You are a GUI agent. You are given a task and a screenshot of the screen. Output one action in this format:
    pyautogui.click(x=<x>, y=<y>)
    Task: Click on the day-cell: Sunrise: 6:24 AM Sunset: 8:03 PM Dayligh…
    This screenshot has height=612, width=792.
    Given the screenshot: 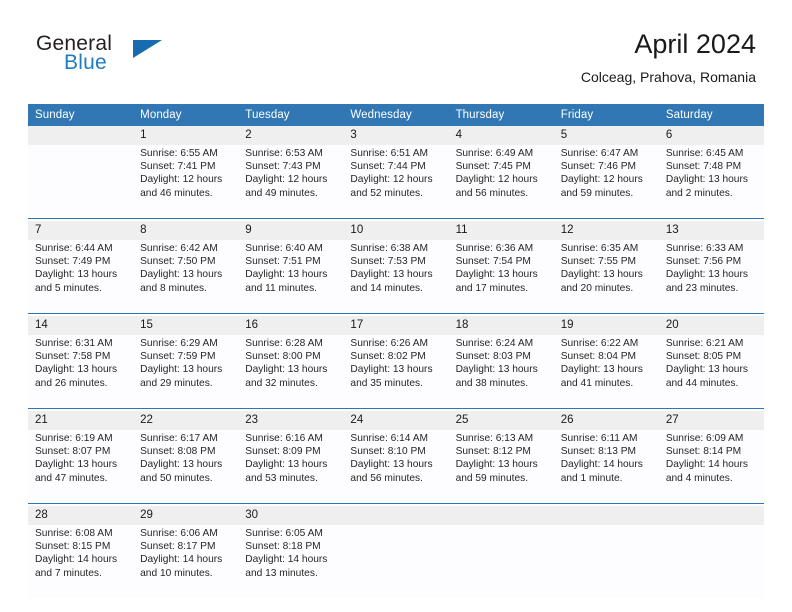 What is the action you would take?
    pyautogui.click(x=501, y=372)
    